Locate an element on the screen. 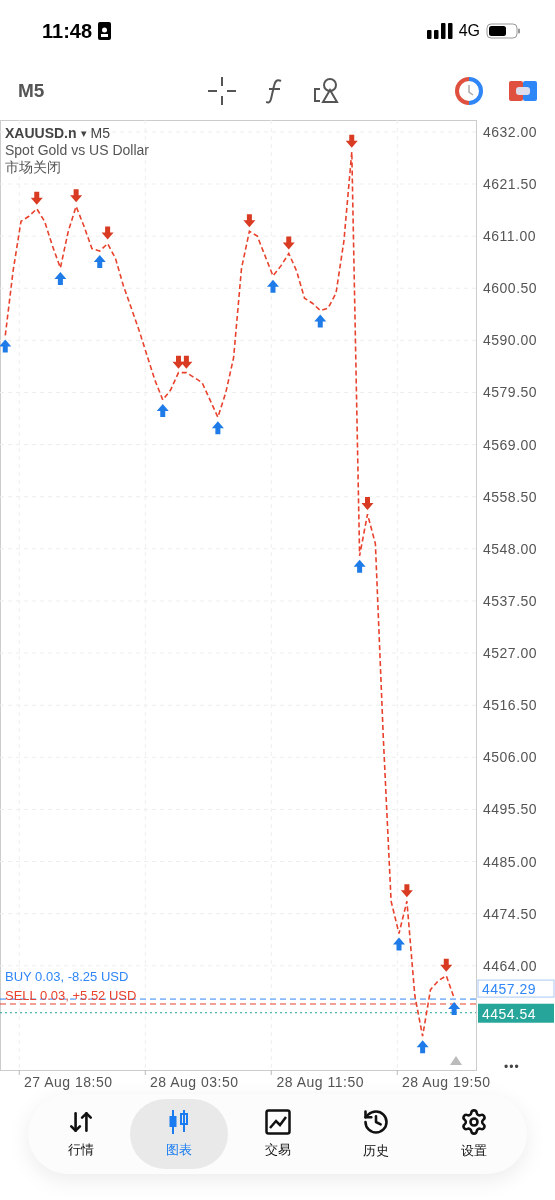 The width and height of the screenshot is (555, 1200). more-button: ••• is located at coordinates (512, 1067).